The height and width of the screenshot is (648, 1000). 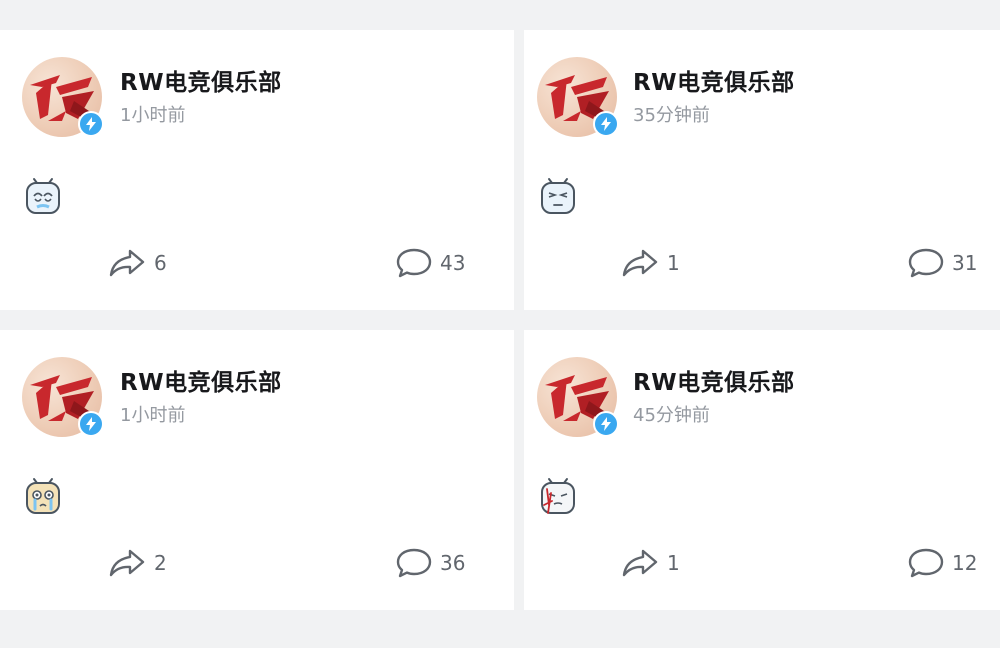 What do you see at coordinates (965, 263) in the screenshot?
I see `comment-count: 31` at bounding box center [965, 263].